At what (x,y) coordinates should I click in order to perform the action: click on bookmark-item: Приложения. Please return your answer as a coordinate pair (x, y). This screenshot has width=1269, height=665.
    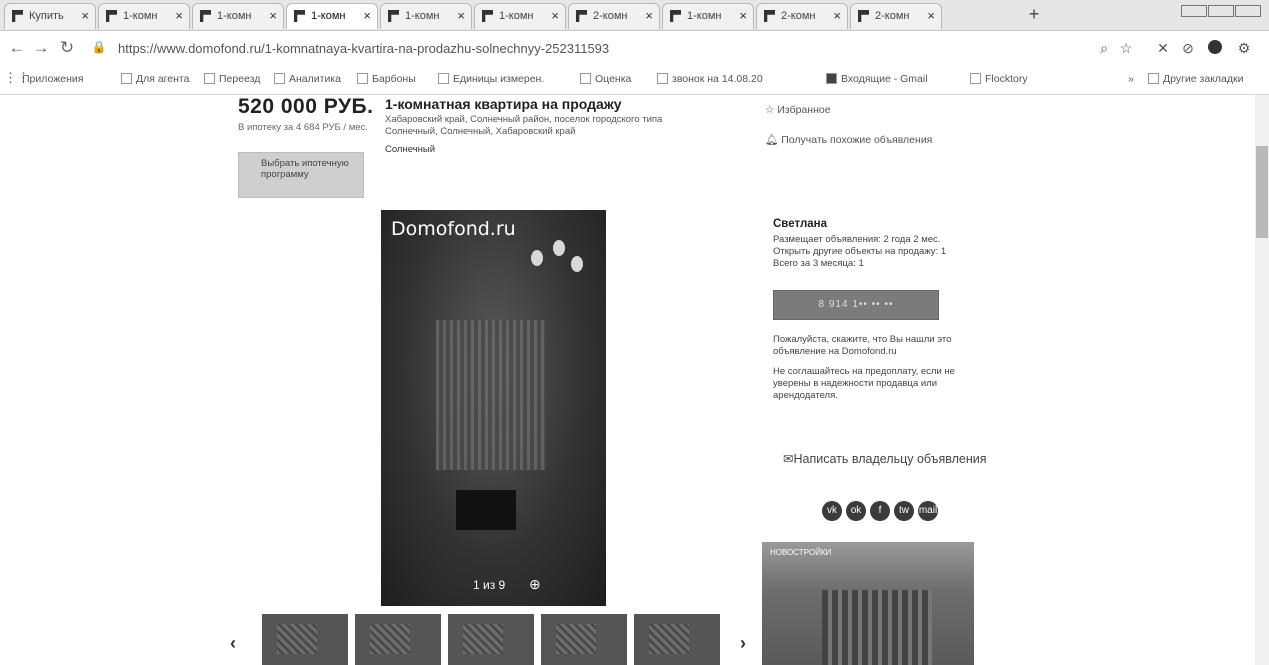
    Looking at the image, I should click on (52, 79).